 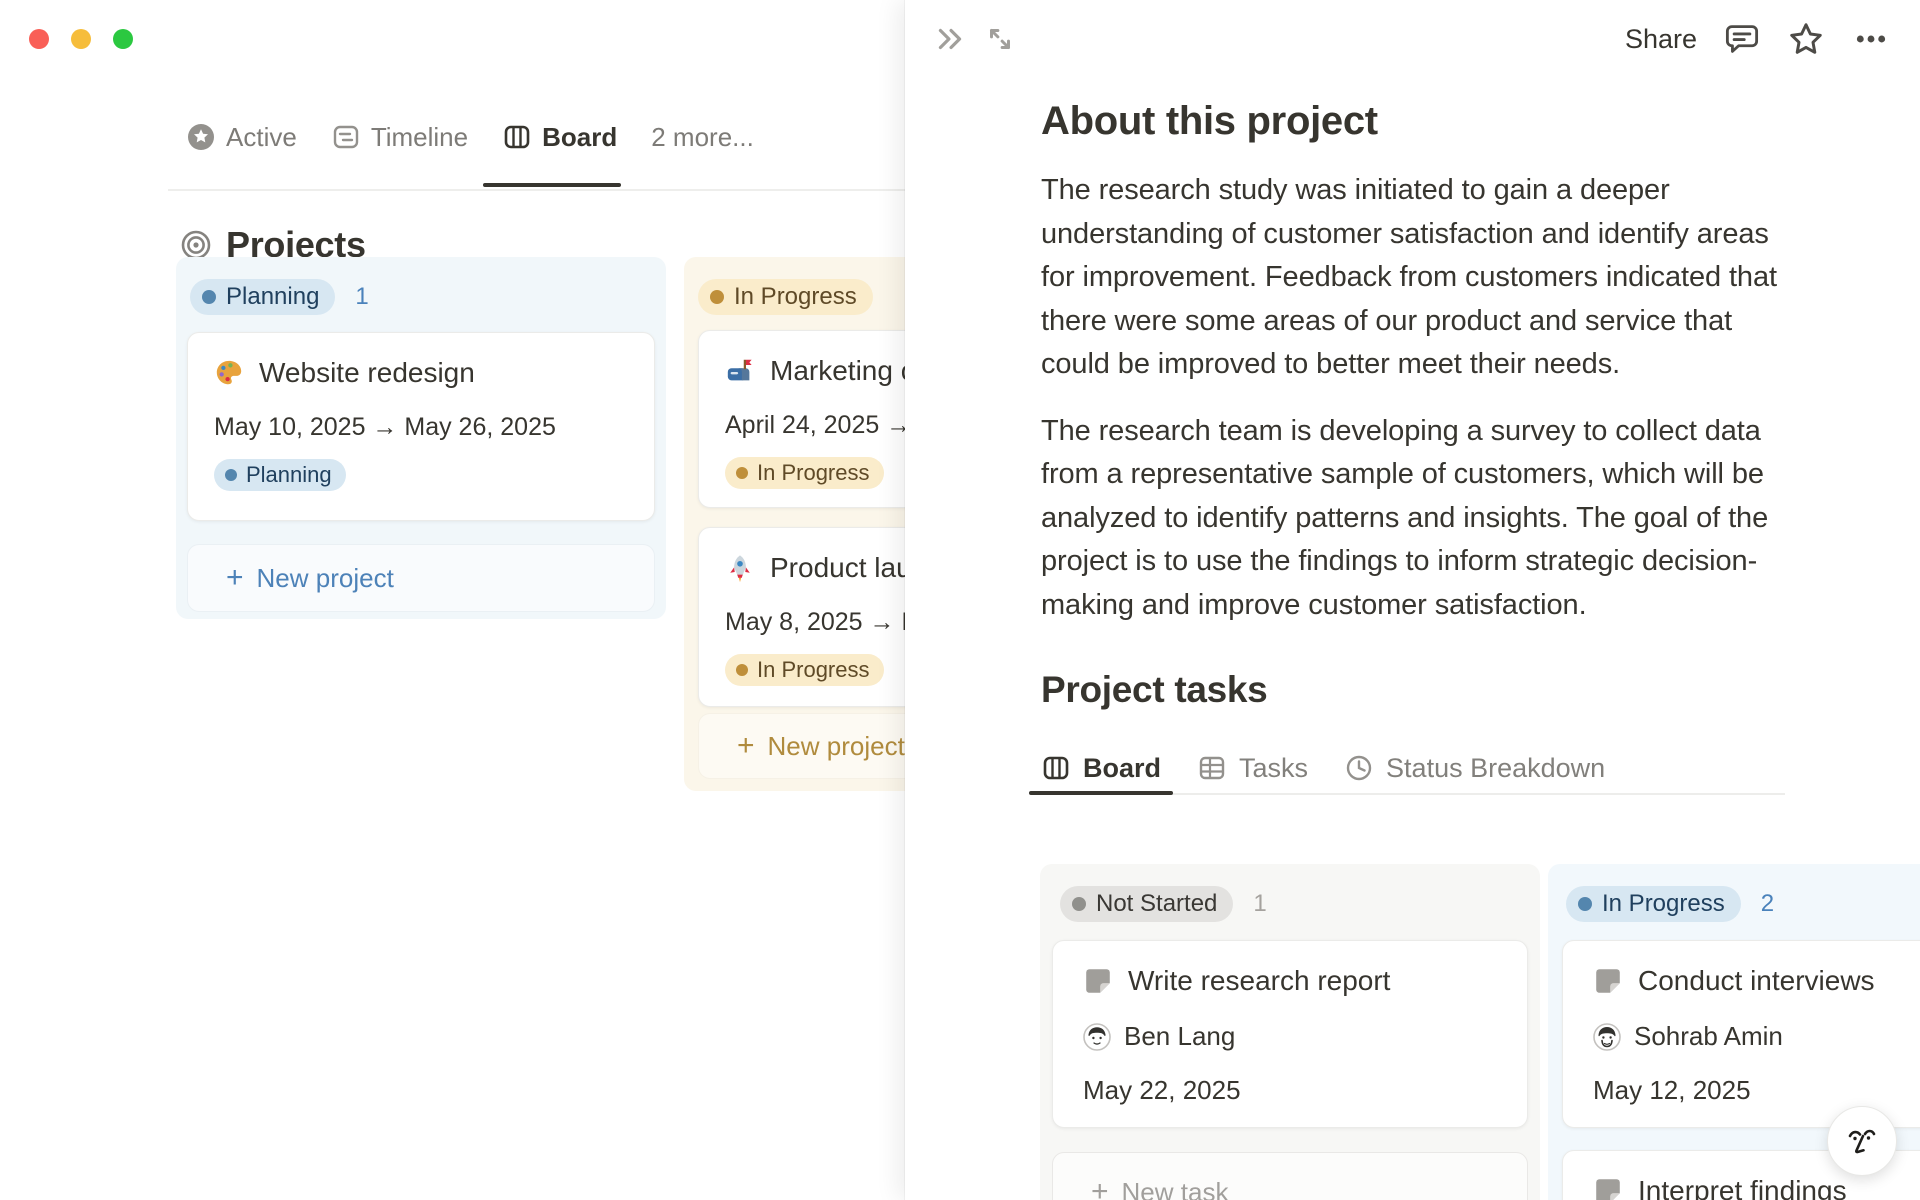 What do you see at coordinates (1708, 1036) in the screenshot?
I see `assignee-name: Sohrab Amin` at bounding box center [1708, 1036].